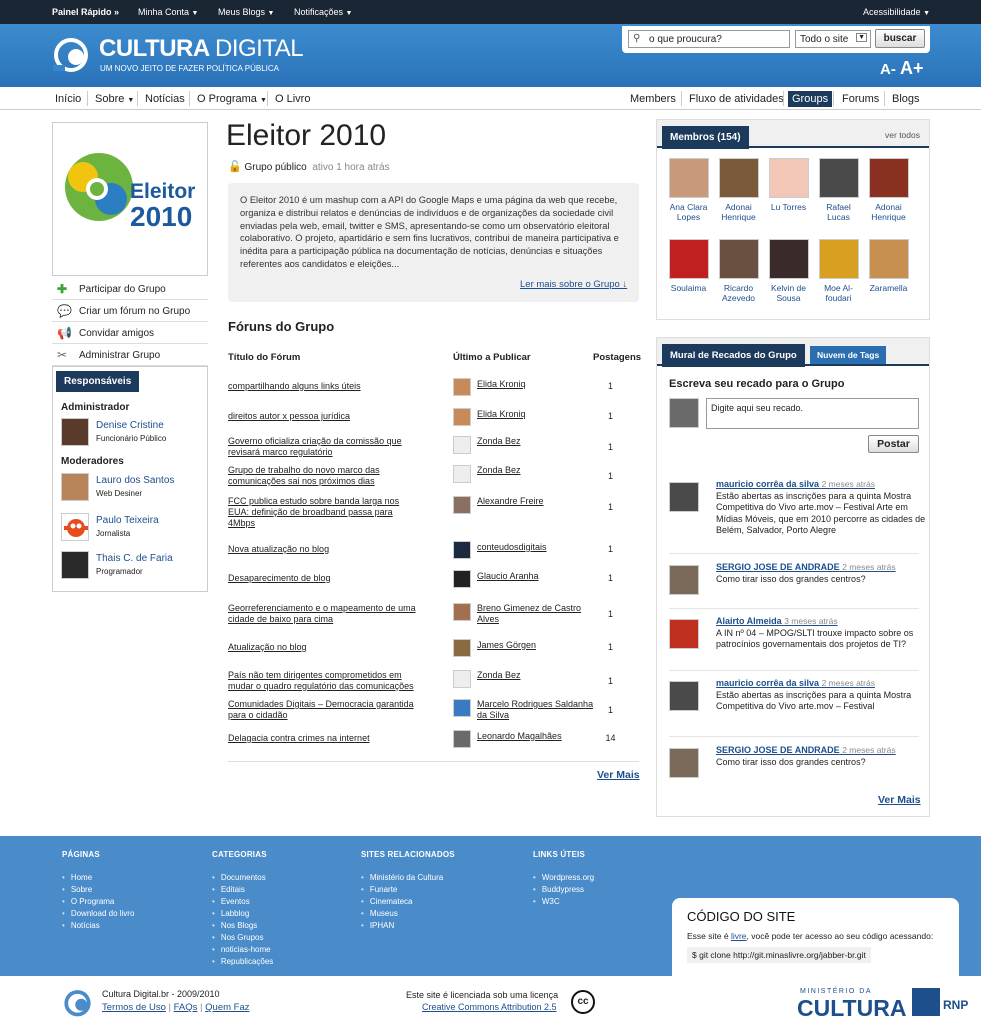 The width and height of the screenshot is (981, 1024). I want to click on admin-person: Denise Cristine Funcionário Público, so click(133, 433).